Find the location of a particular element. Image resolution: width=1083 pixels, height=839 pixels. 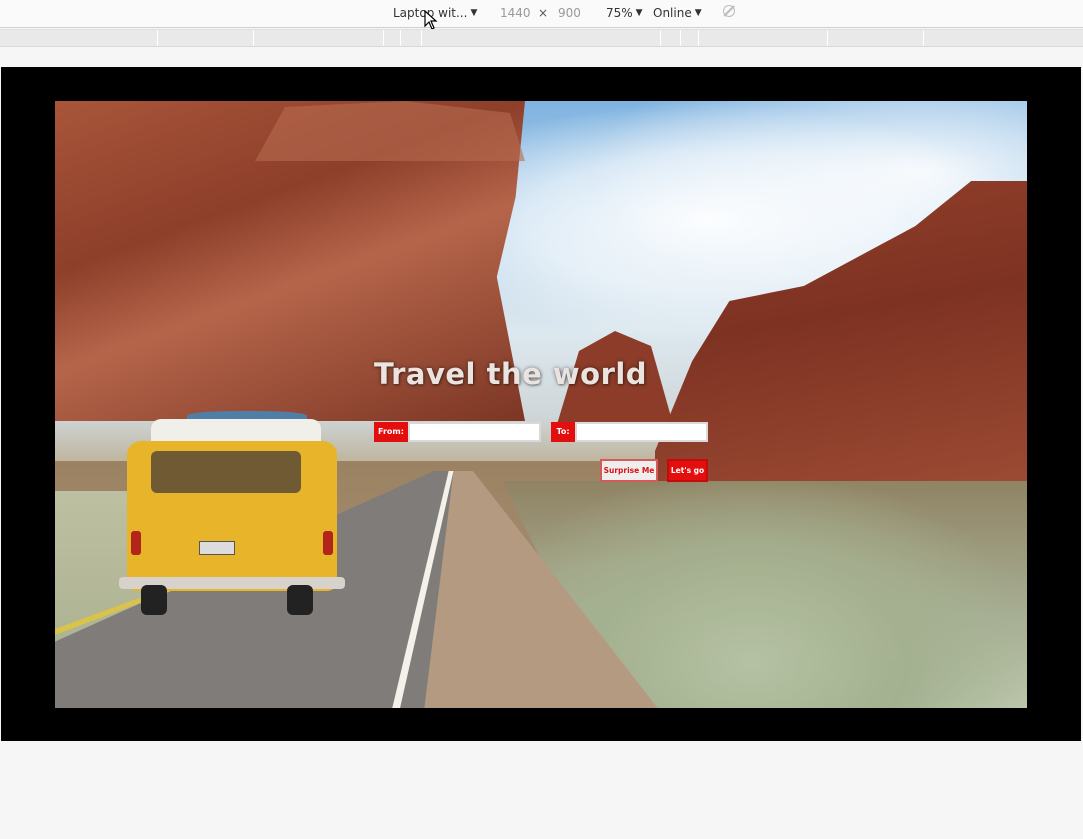

page-title: Travel the world is located at coordinates (511, 374).